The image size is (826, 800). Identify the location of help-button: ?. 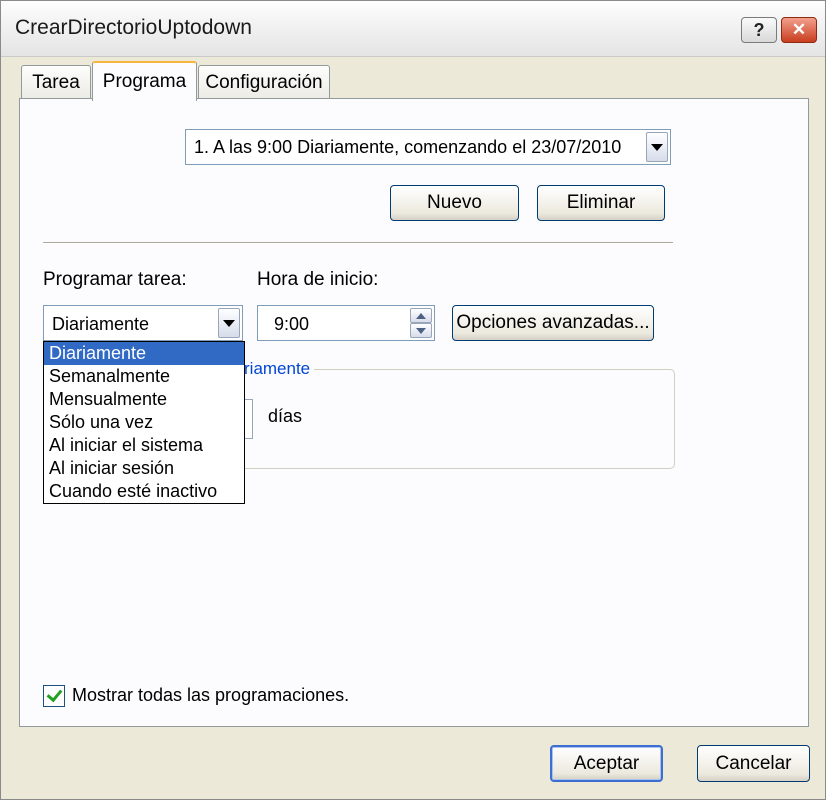
(759, 30).